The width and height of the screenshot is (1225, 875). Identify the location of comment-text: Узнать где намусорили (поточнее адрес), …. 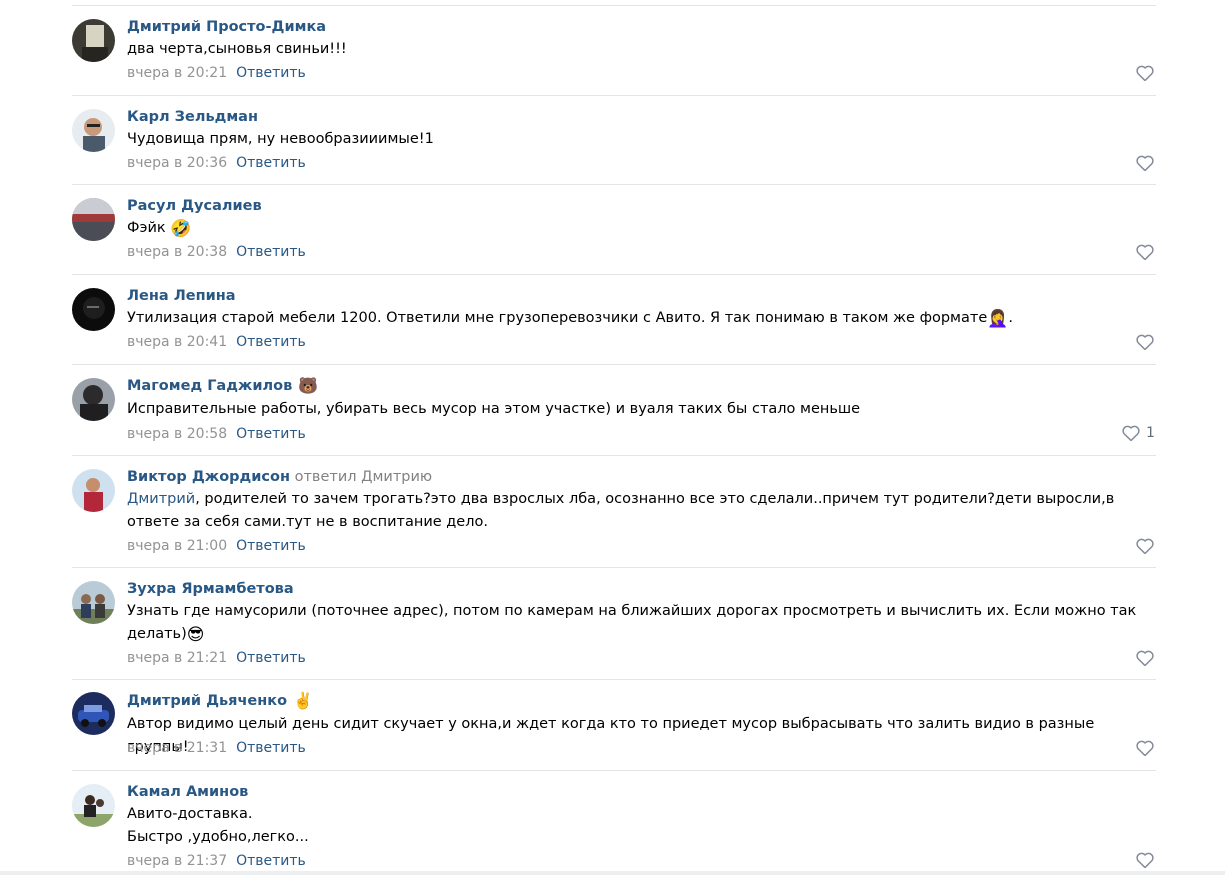
(641, 623).